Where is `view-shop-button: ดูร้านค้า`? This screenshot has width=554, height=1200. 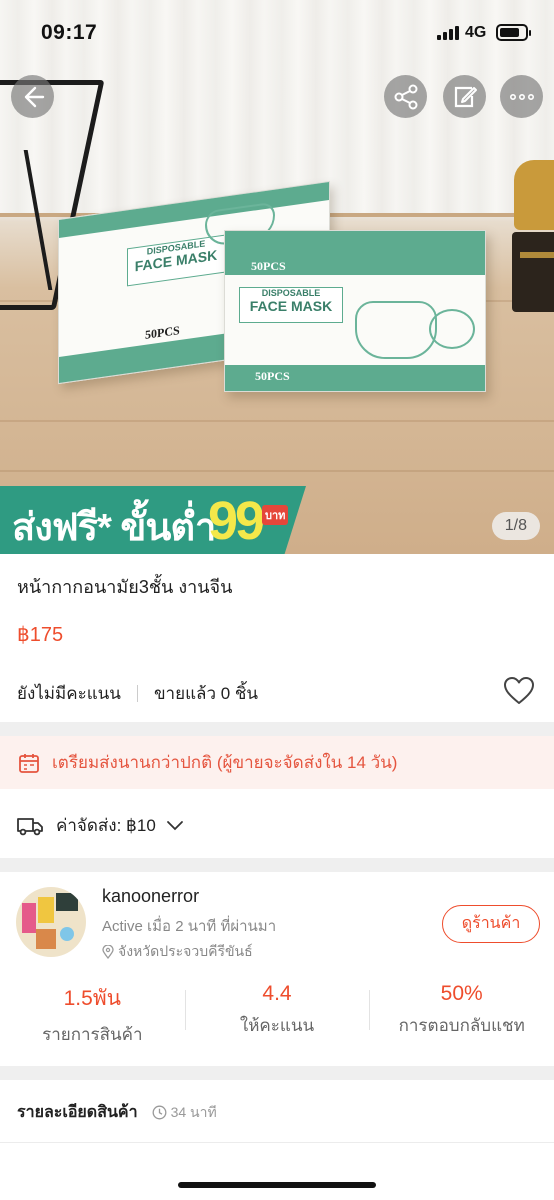
view-shop-button: ดูร้านค้า is located at coordinates (491, 924).